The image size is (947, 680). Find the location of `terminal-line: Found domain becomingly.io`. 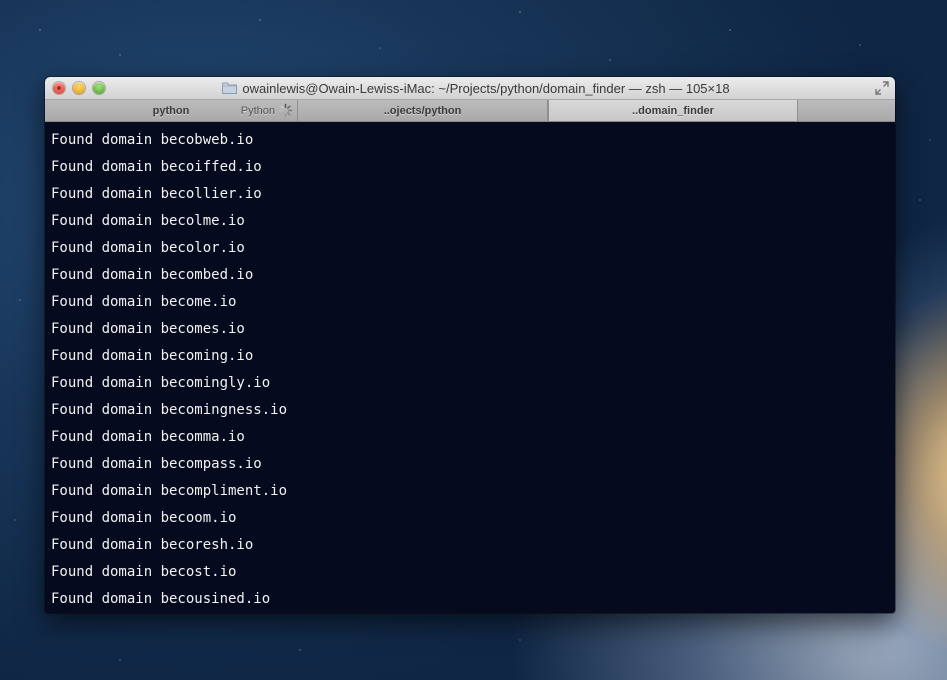

terminal-line: Found domain becomingly.io is located at coordinates (161, 383).